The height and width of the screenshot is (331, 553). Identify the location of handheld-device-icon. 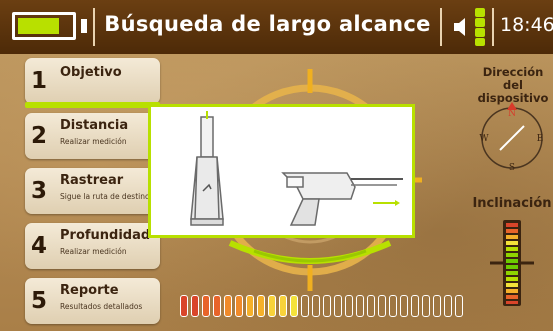
(342, 199).